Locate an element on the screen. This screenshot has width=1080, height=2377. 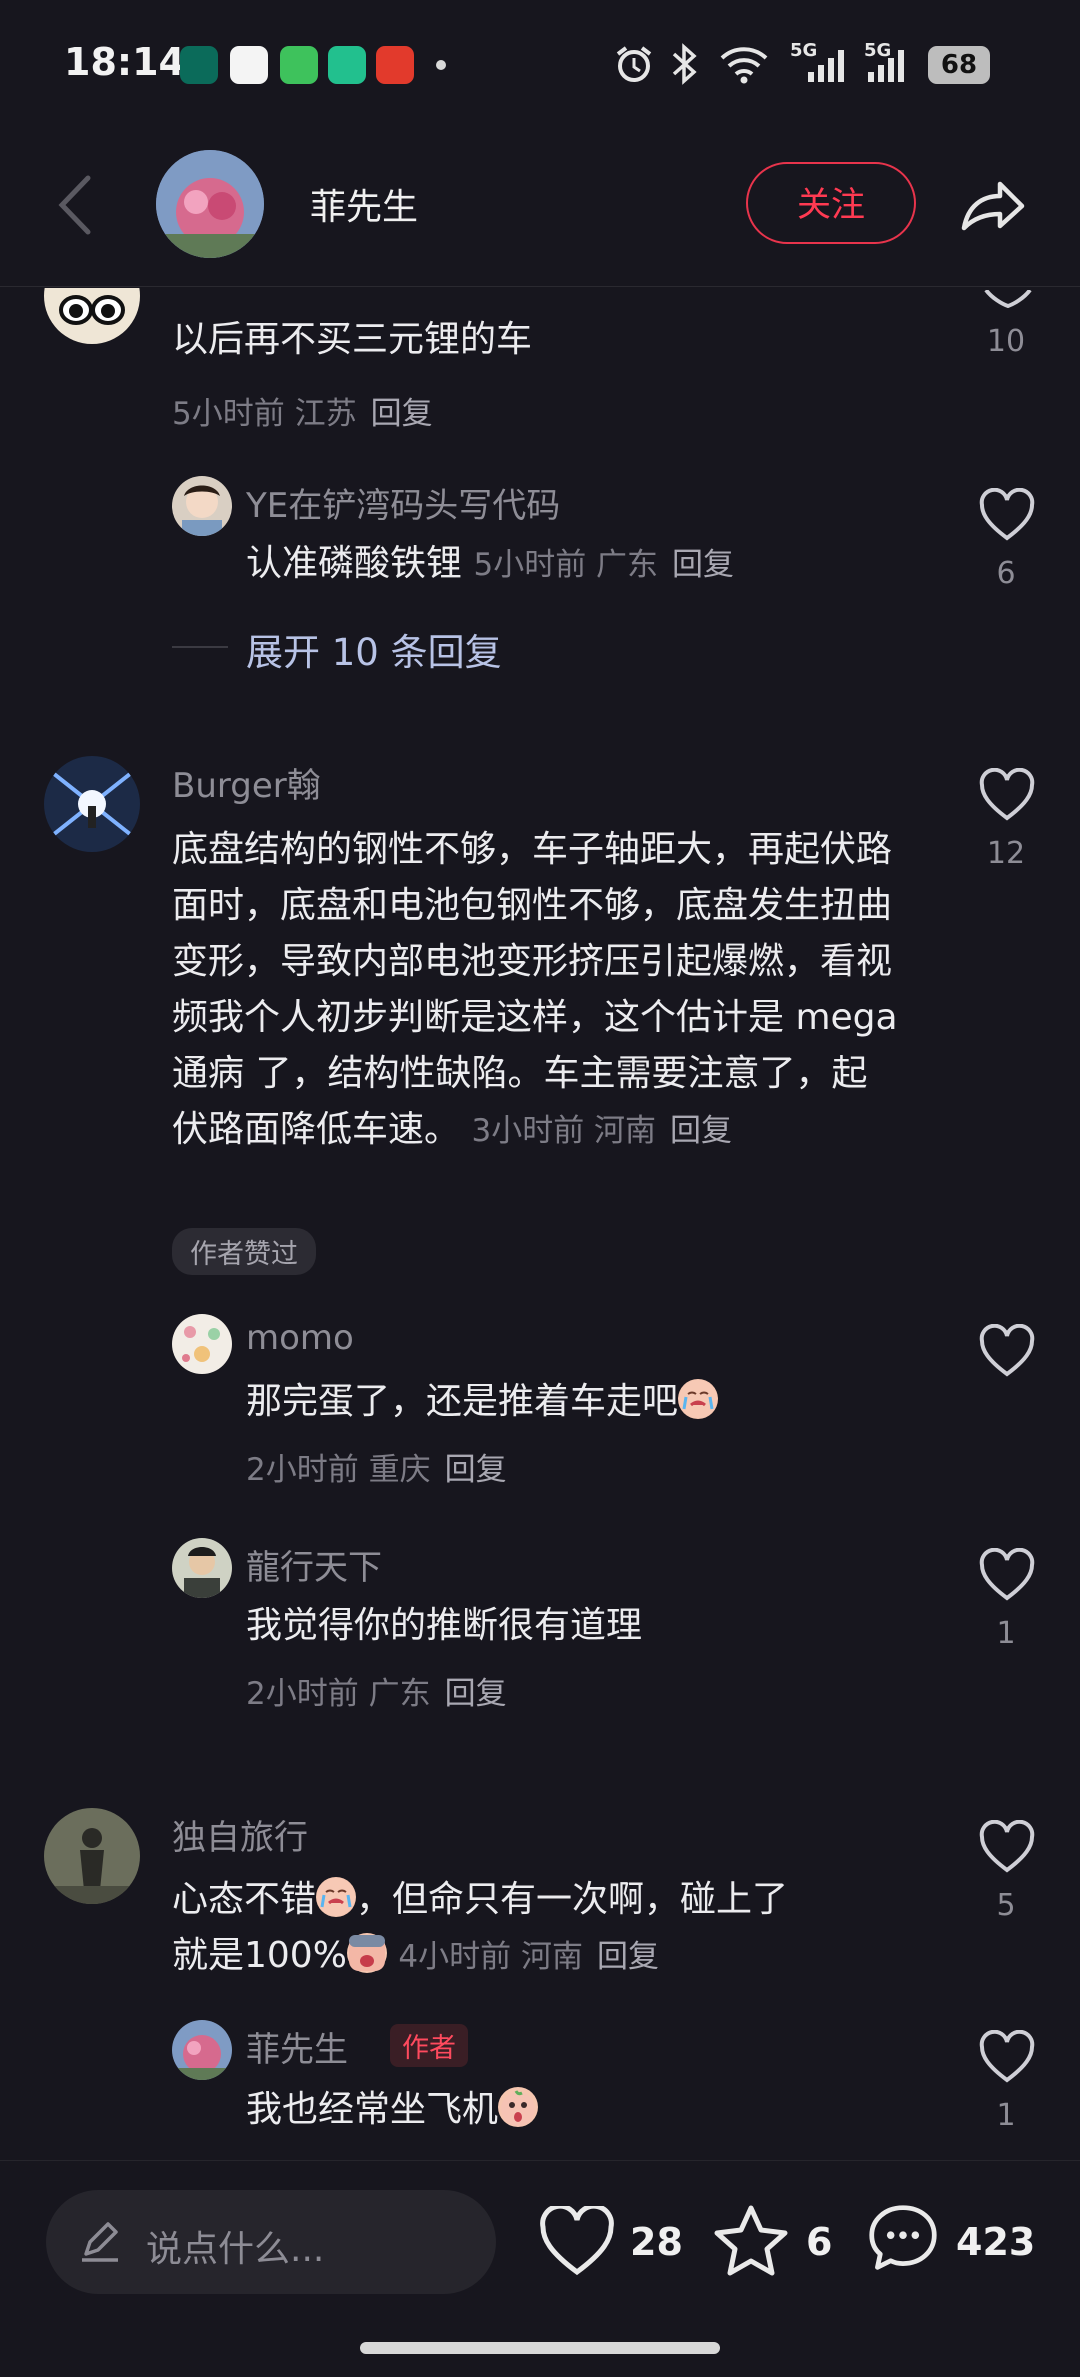
reply-time-location: 2小时前 重庆 is located at coordinates (338, 1470).